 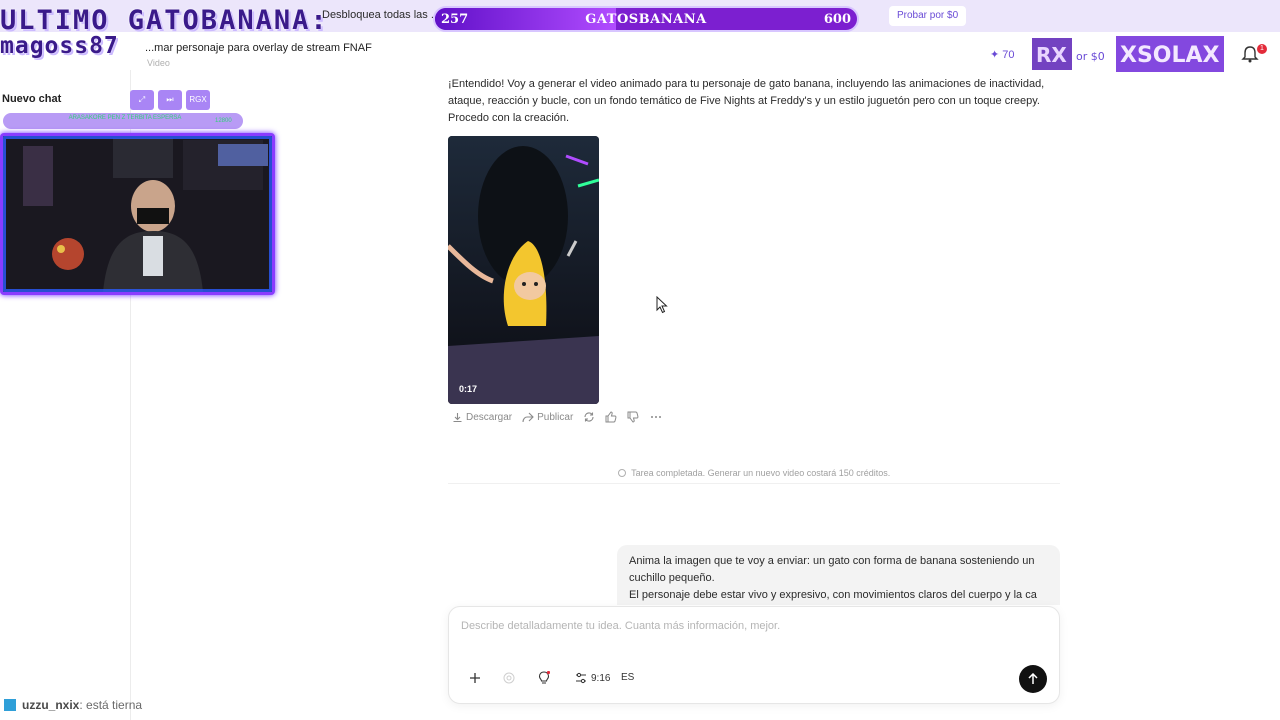 What do you see at coordinates (928, 16) in the screenshot?
I see `try-free-button: Probar por $0` at bounding box center [928, 16].